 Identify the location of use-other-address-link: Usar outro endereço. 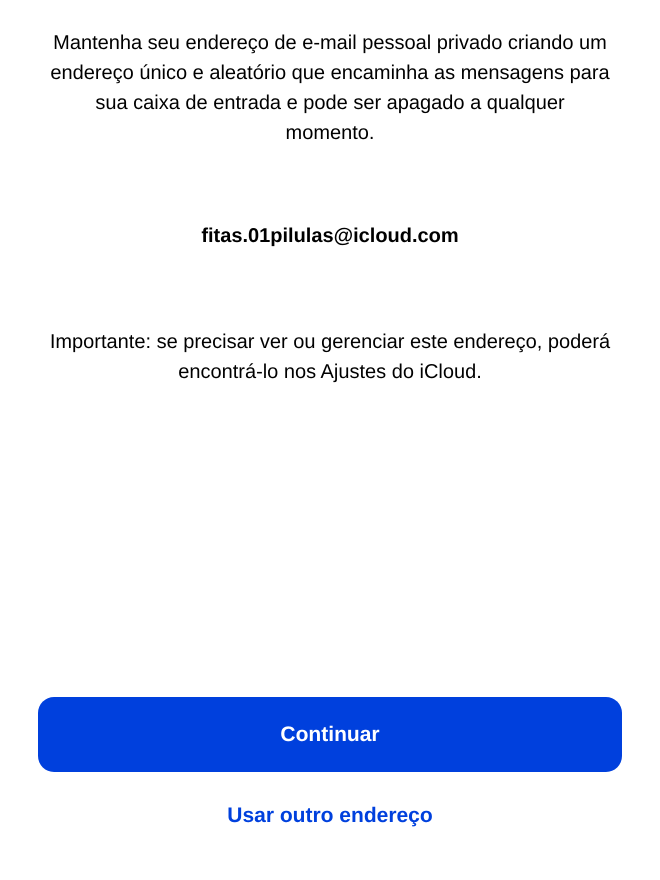
(330, 816).